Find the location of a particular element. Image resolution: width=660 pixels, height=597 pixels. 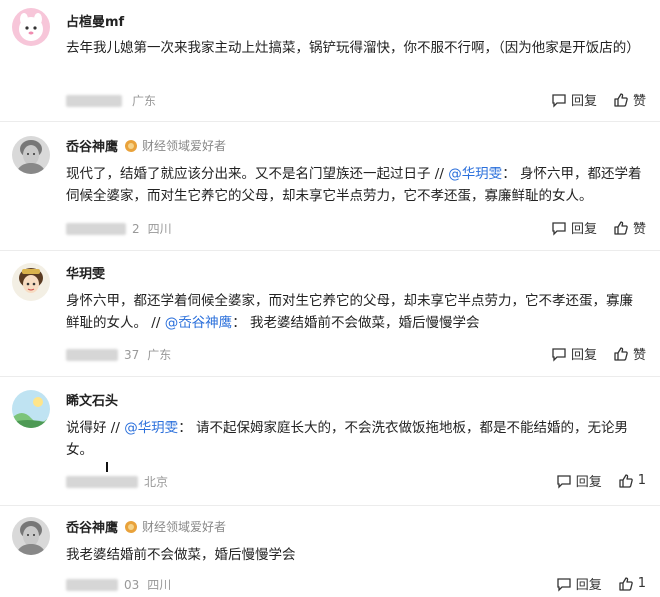

comment-meta: 2 四川 is located at coordinates (119, 228).